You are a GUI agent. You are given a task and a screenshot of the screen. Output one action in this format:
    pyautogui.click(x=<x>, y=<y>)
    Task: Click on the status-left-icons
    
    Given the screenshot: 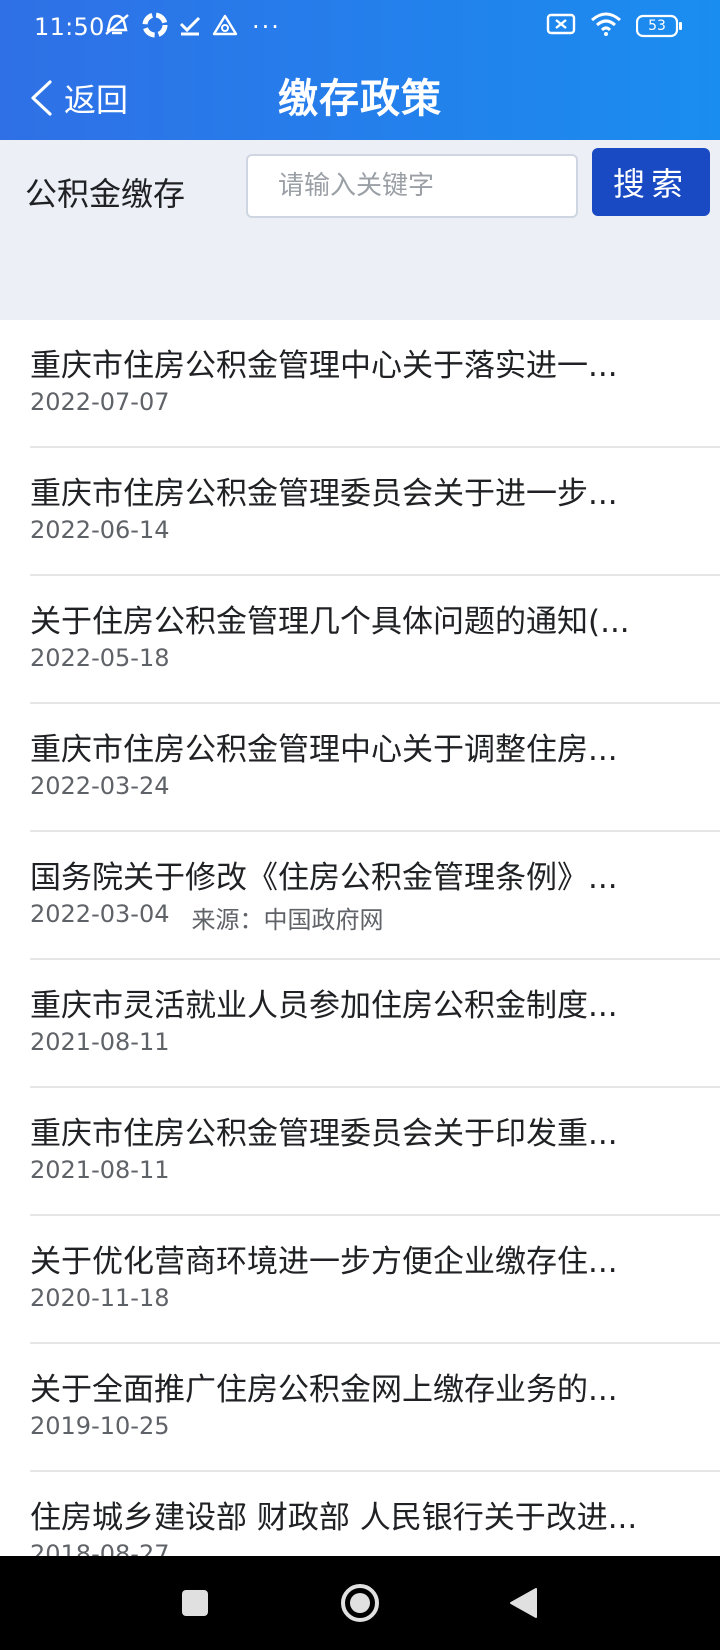 What is the action you would take?
    pyautogui.click(x=170, y=27)
    